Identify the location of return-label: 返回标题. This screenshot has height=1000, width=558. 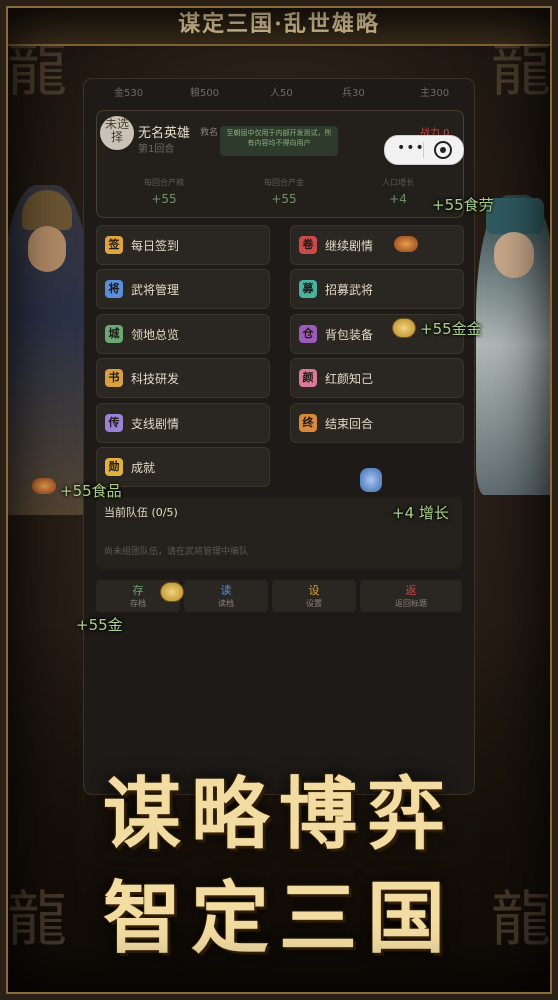
(411, 603).